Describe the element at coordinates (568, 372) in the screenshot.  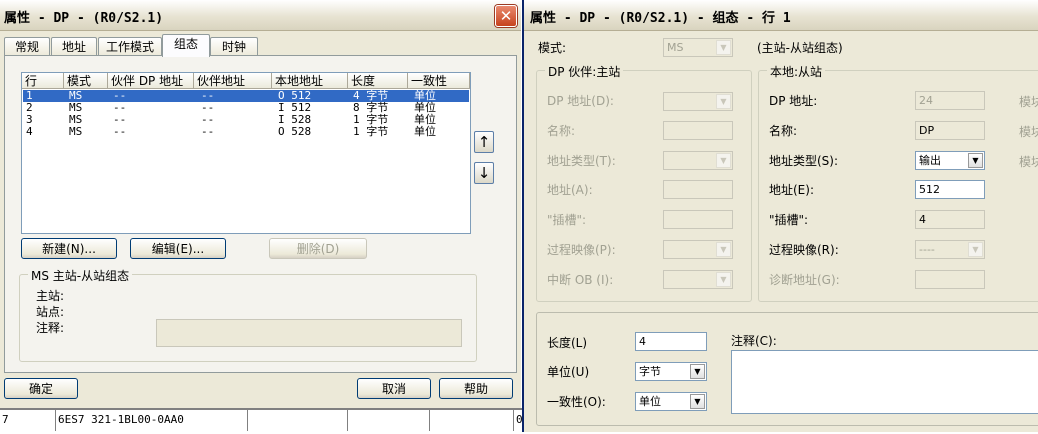
I see `unit-label: 单位(U)` at that location.